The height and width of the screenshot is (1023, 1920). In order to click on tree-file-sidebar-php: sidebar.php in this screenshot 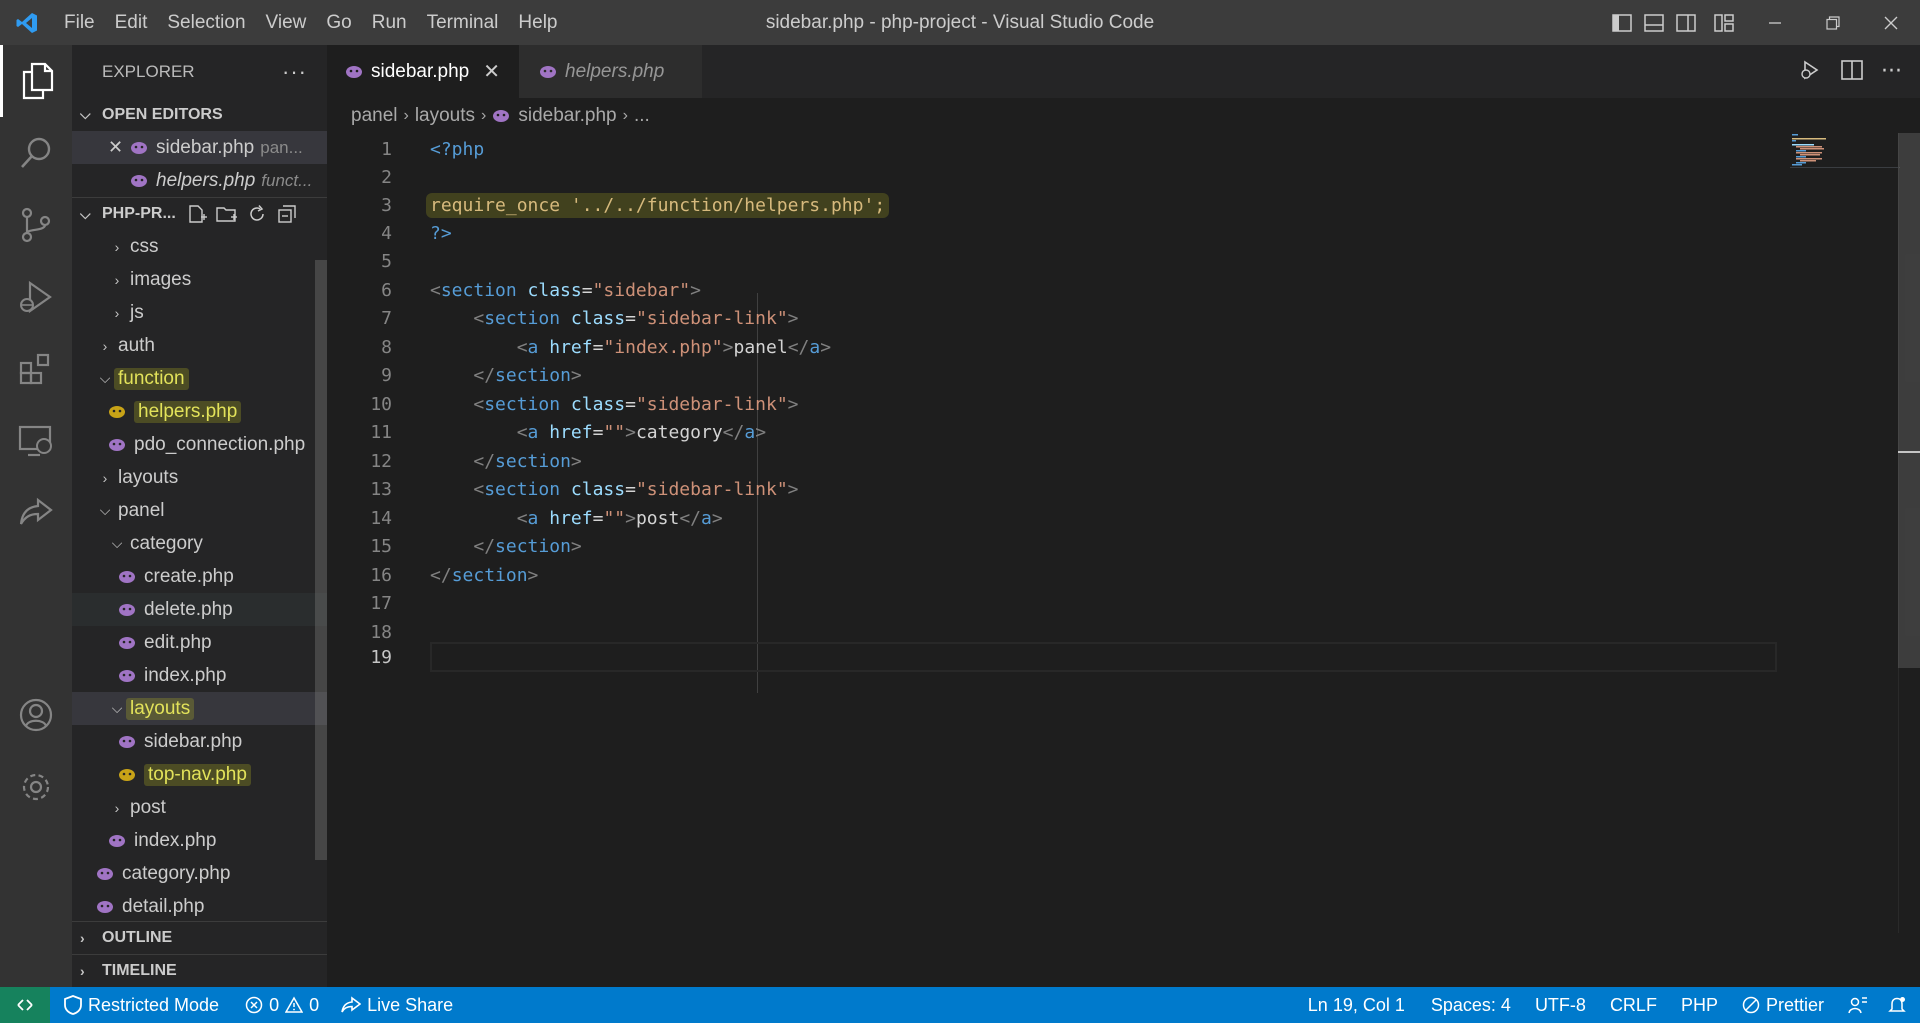, I will do `click(199, 741)`.